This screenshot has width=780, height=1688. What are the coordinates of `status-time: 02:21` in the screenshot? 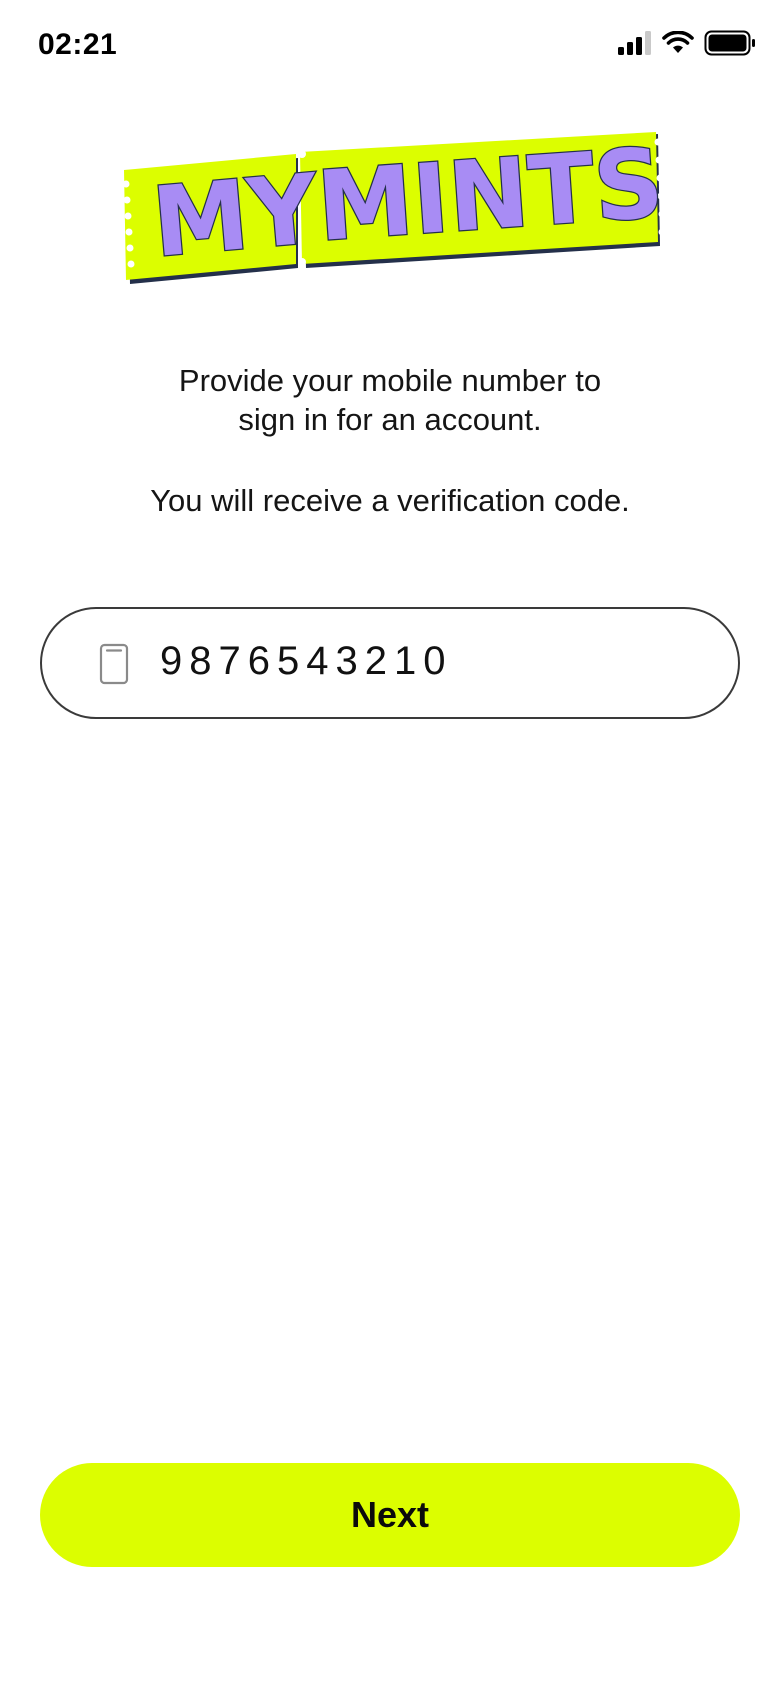 It's located at (78, 44).